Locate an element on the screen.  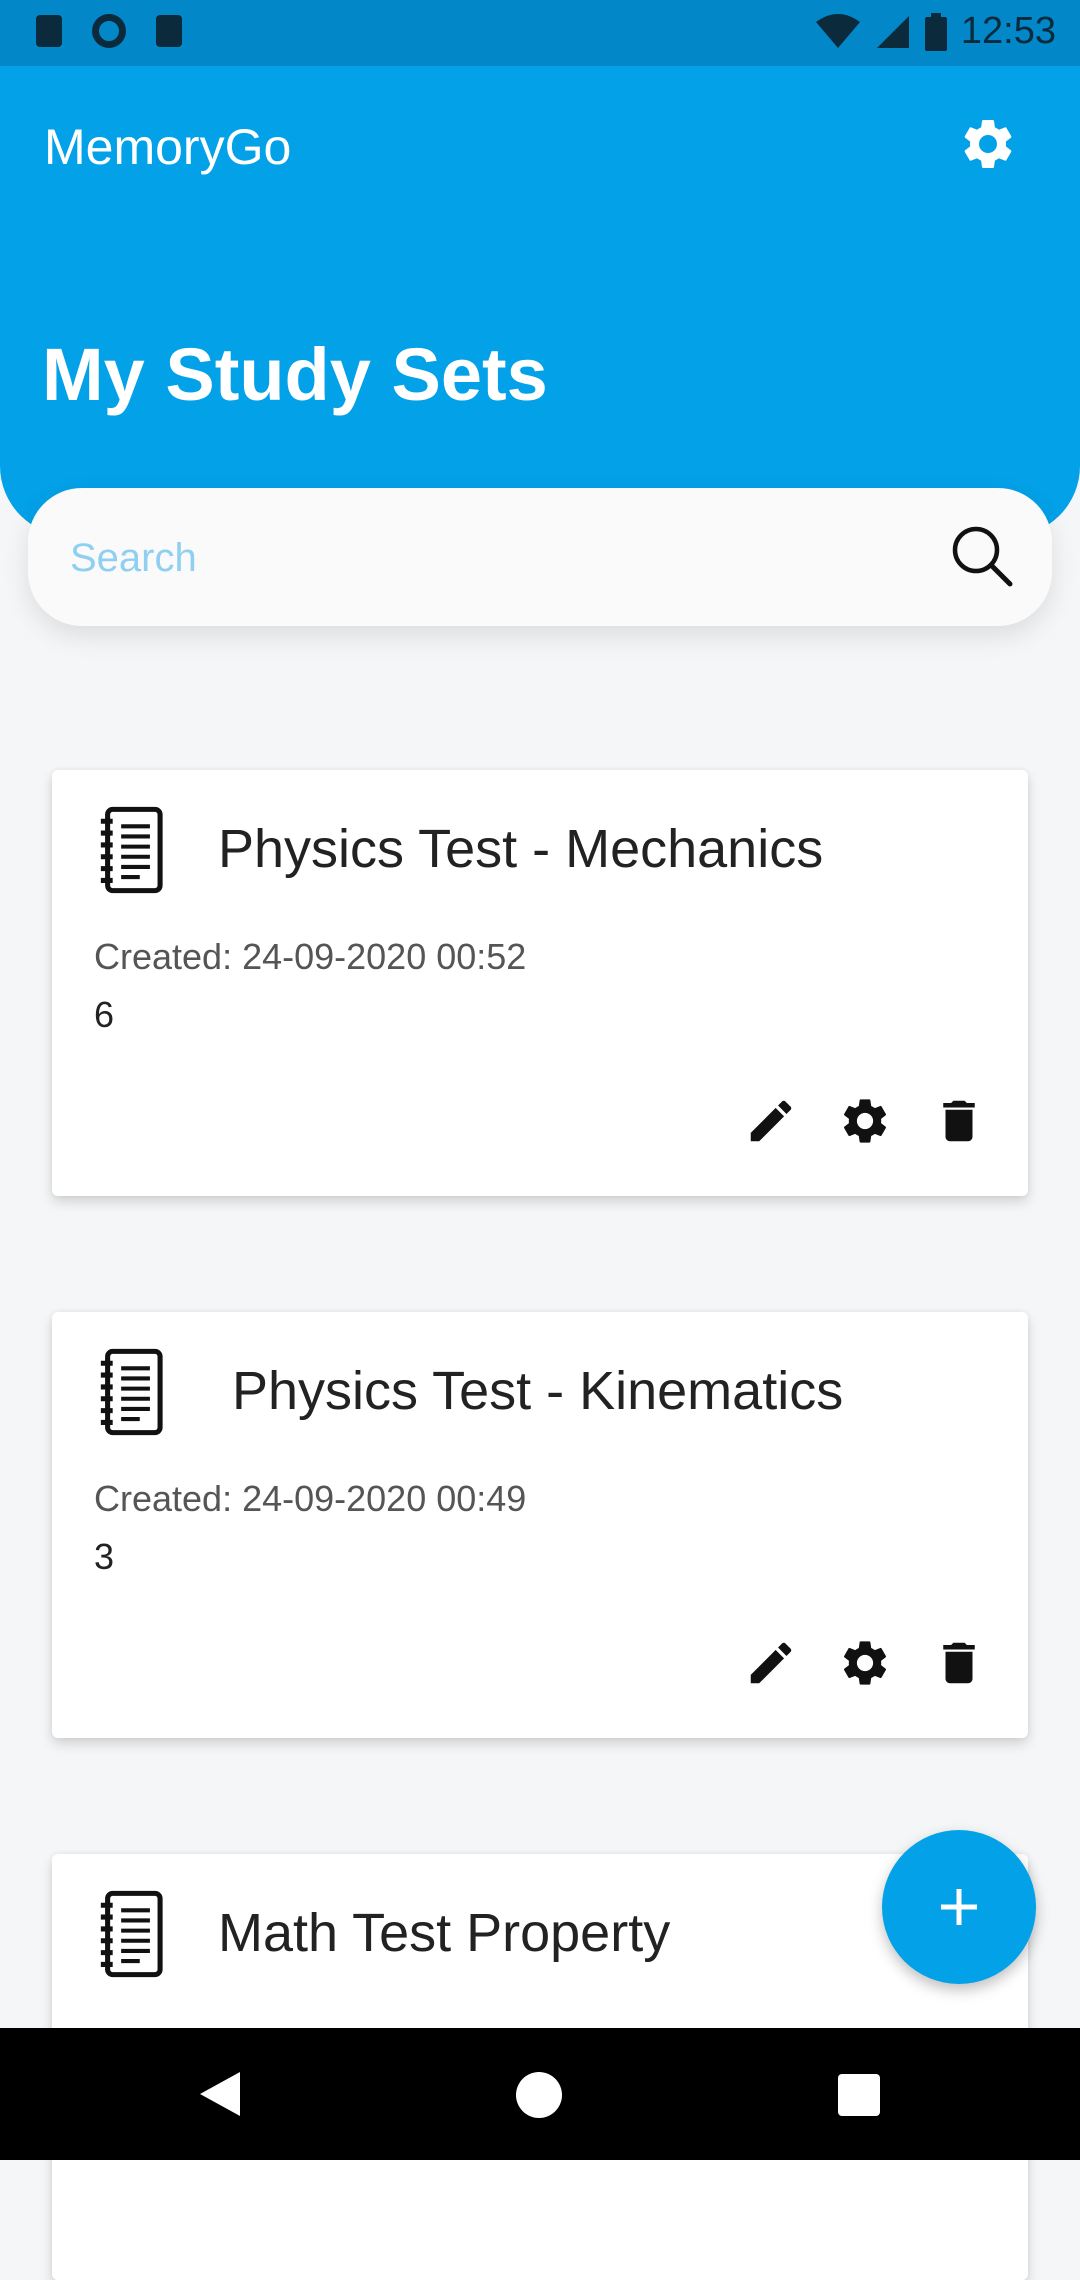
battery-icon is located at coordinates (935, 31).